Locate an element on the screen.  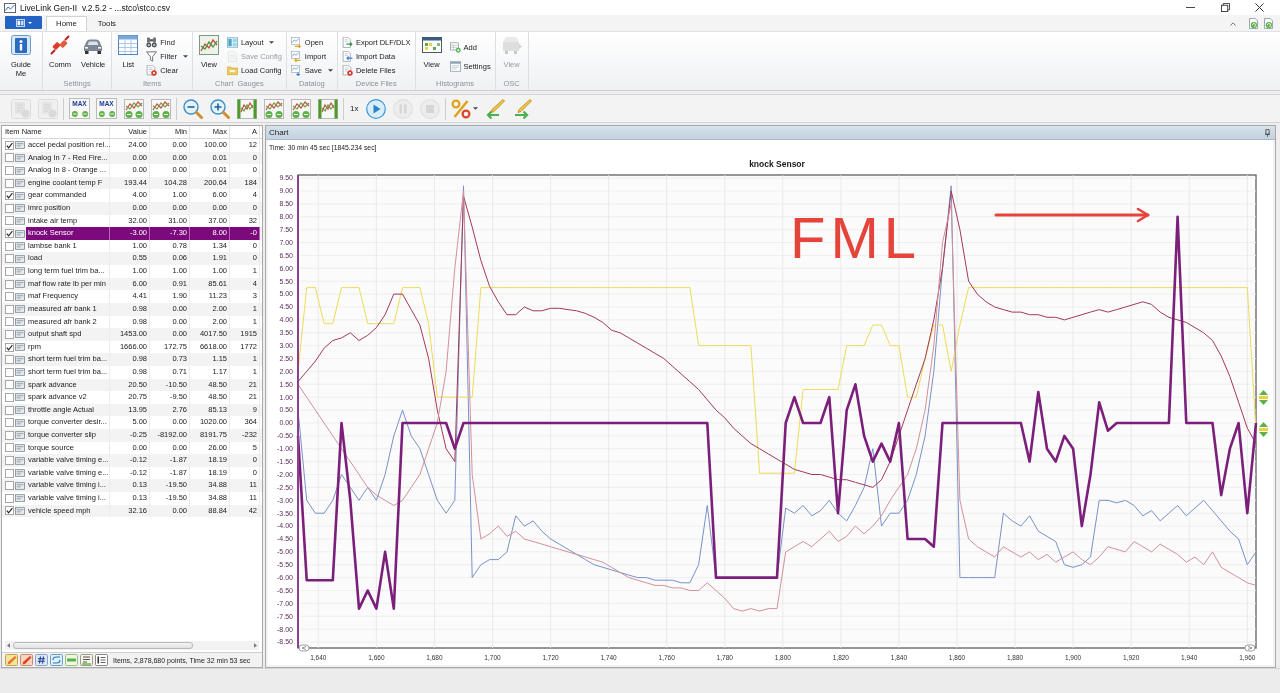
document-x-icon is located at coordinates (347, 71).